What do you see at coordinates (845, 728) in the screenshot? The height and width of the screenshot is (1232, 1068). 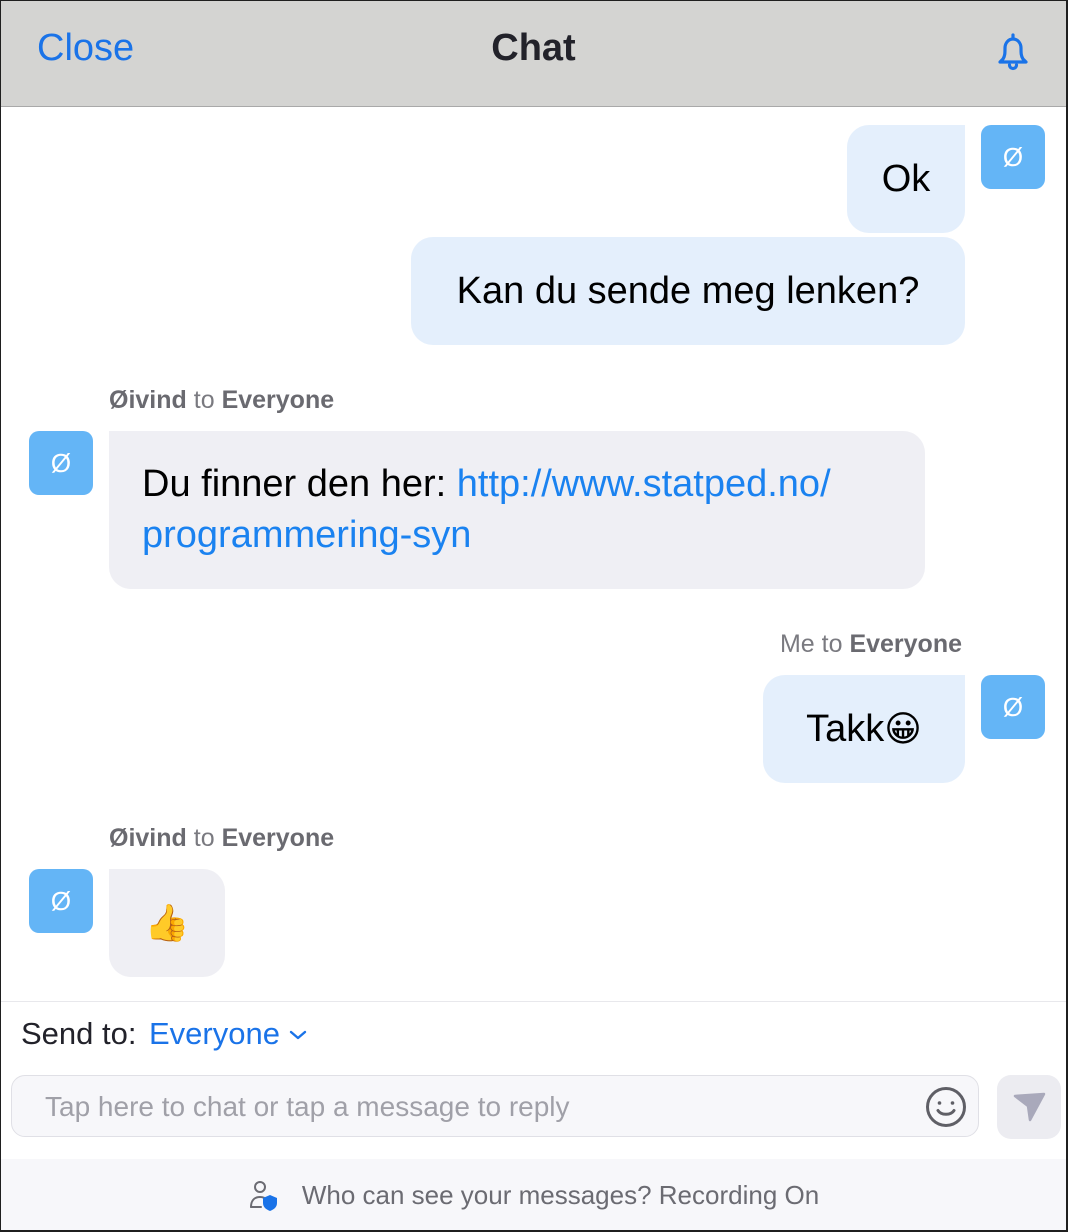 I see `message-text: Takk` at bounding box center [845, 728].